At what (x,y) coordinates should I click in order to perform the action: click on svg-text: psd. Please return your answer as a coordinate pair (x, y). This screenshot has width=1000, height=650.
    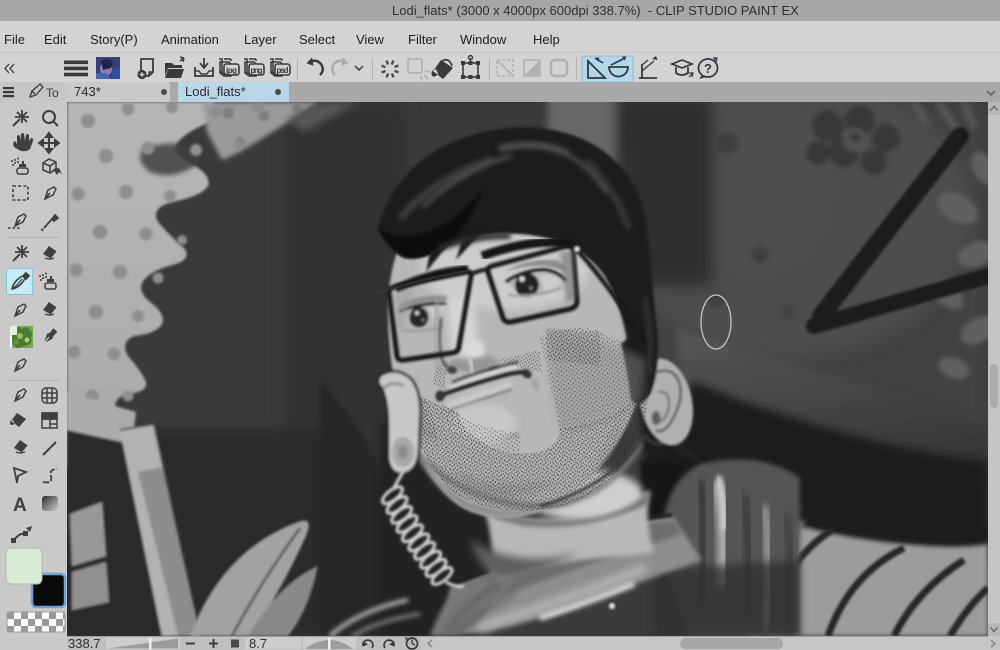
    Looking at the image, I should click on (283, 70).